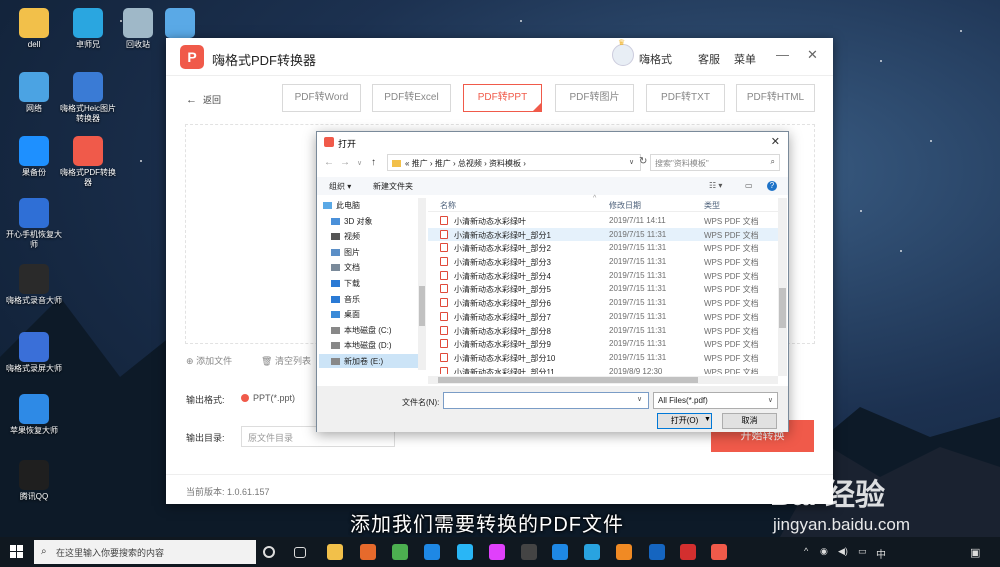 Image resolution: width=1000 pixels, height=567 pixels. I want to click on desktop-icon: 嗨格式Heic图片转换器, so click(88, 98).